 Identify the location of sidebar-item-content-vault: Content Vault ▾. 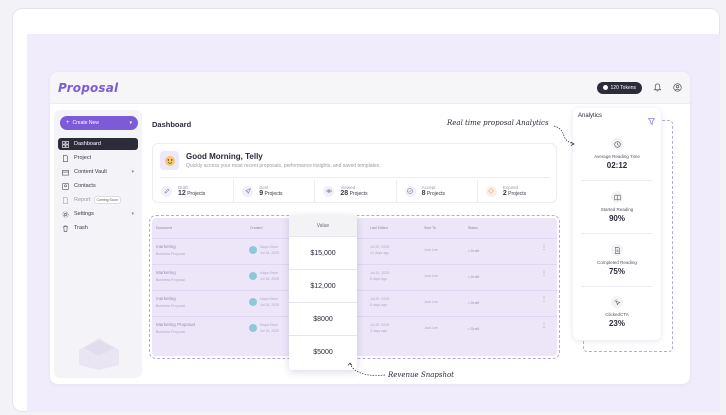
(98, 172).